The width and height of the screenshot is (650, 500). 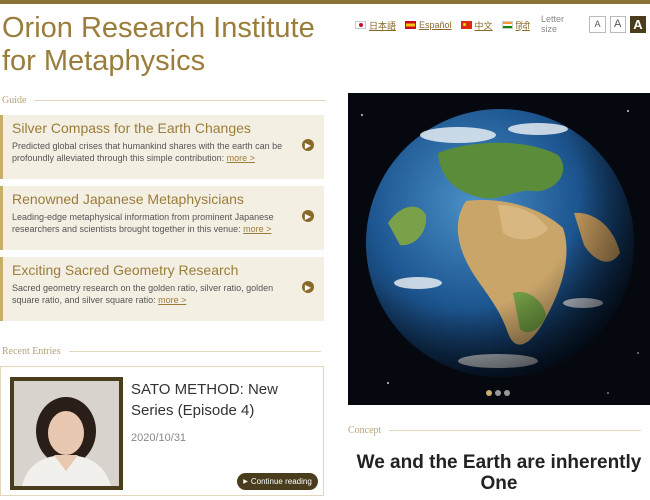 What do you see at coordinates (617, 24) in the screenshot?
I see `letter-size-medium-button: A` at bounding box center [617, 24].